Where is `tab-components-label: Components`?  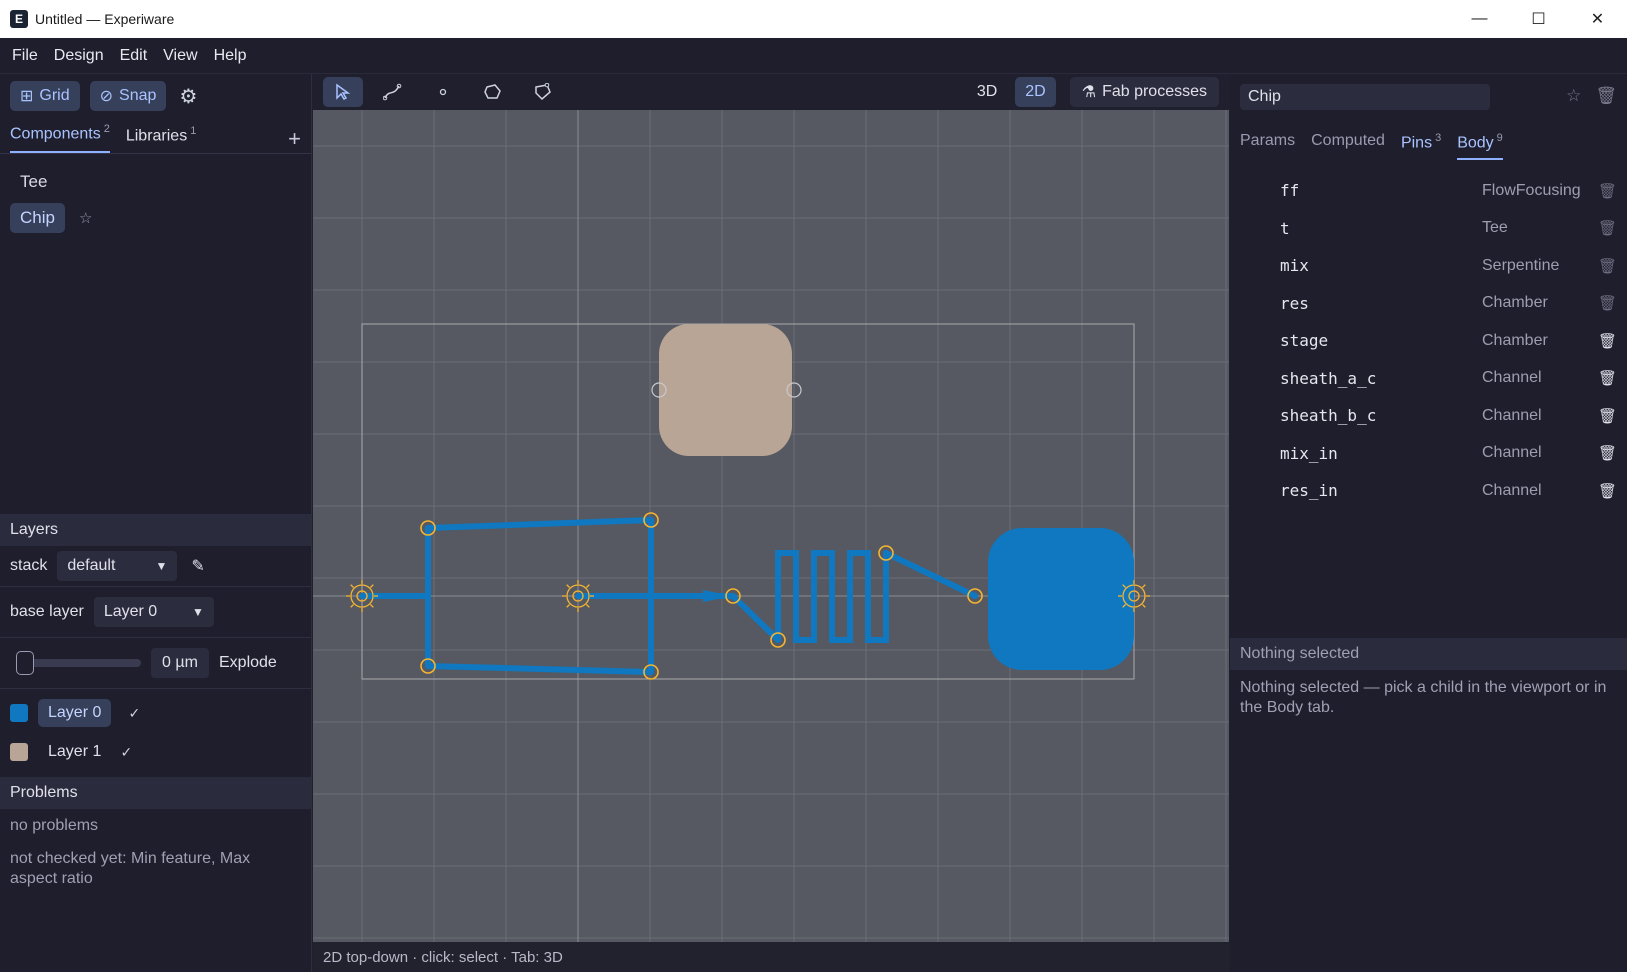
tab-components-label: Components is located at coordinates (55, 133).